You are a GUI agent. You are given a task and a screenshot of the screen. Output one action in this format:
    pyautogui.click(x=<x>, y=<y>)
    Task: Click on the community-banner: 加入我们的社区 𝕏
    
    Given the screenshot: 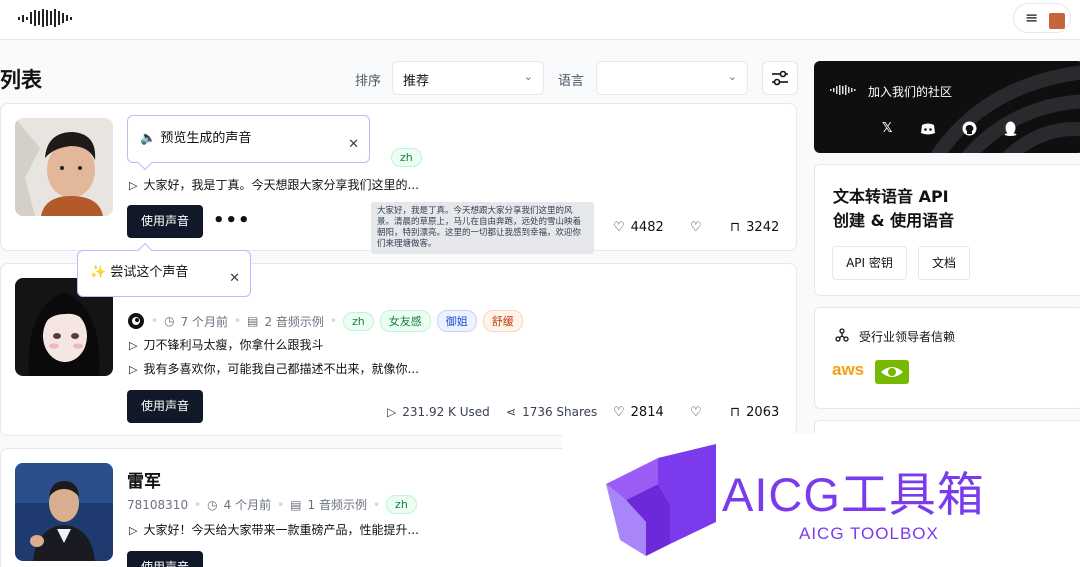 What is the action you would take?
    pyautogui.click(x=947, y=107)
    